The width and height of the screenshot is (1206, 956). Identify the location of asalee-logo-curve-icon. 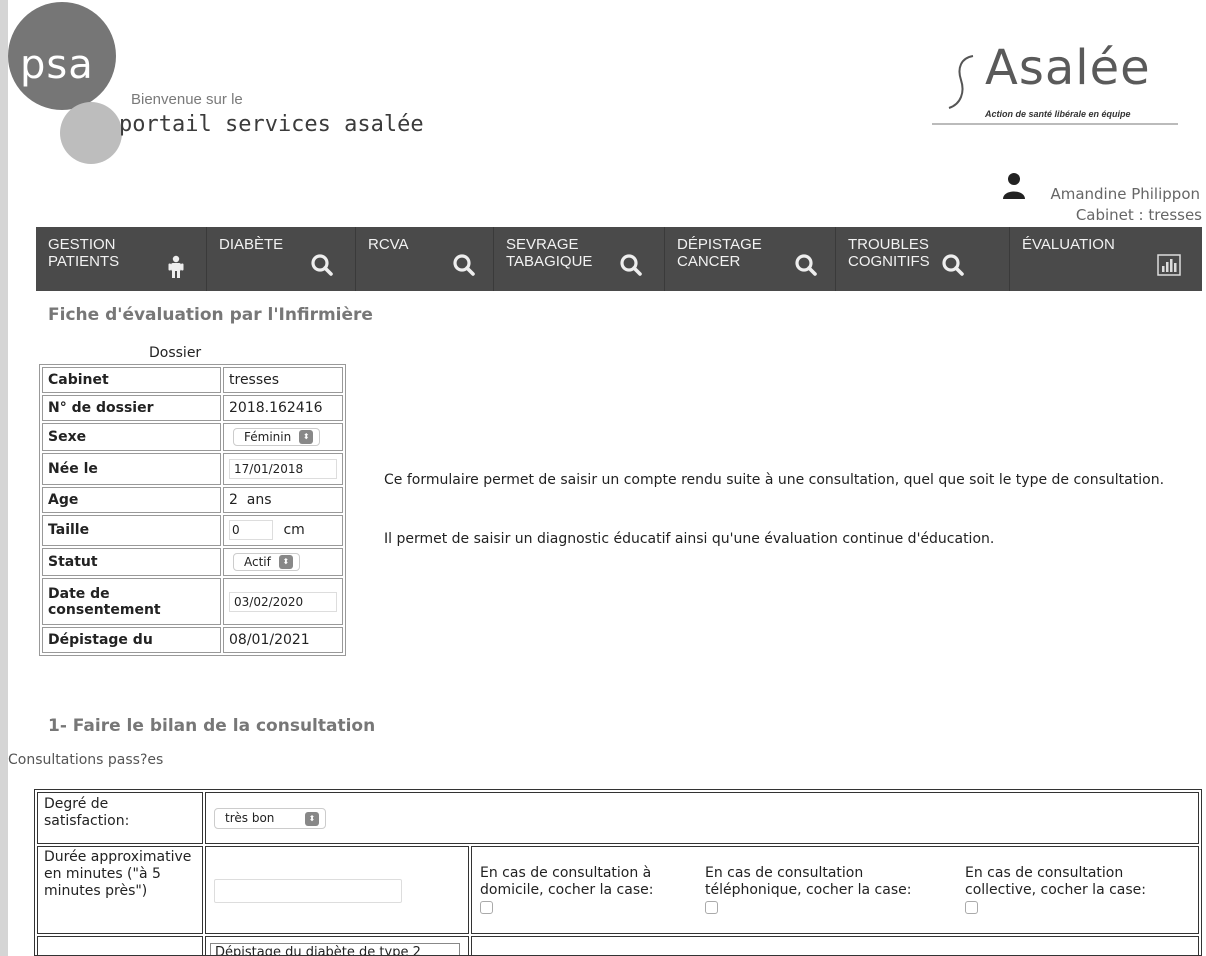
(961, 82).